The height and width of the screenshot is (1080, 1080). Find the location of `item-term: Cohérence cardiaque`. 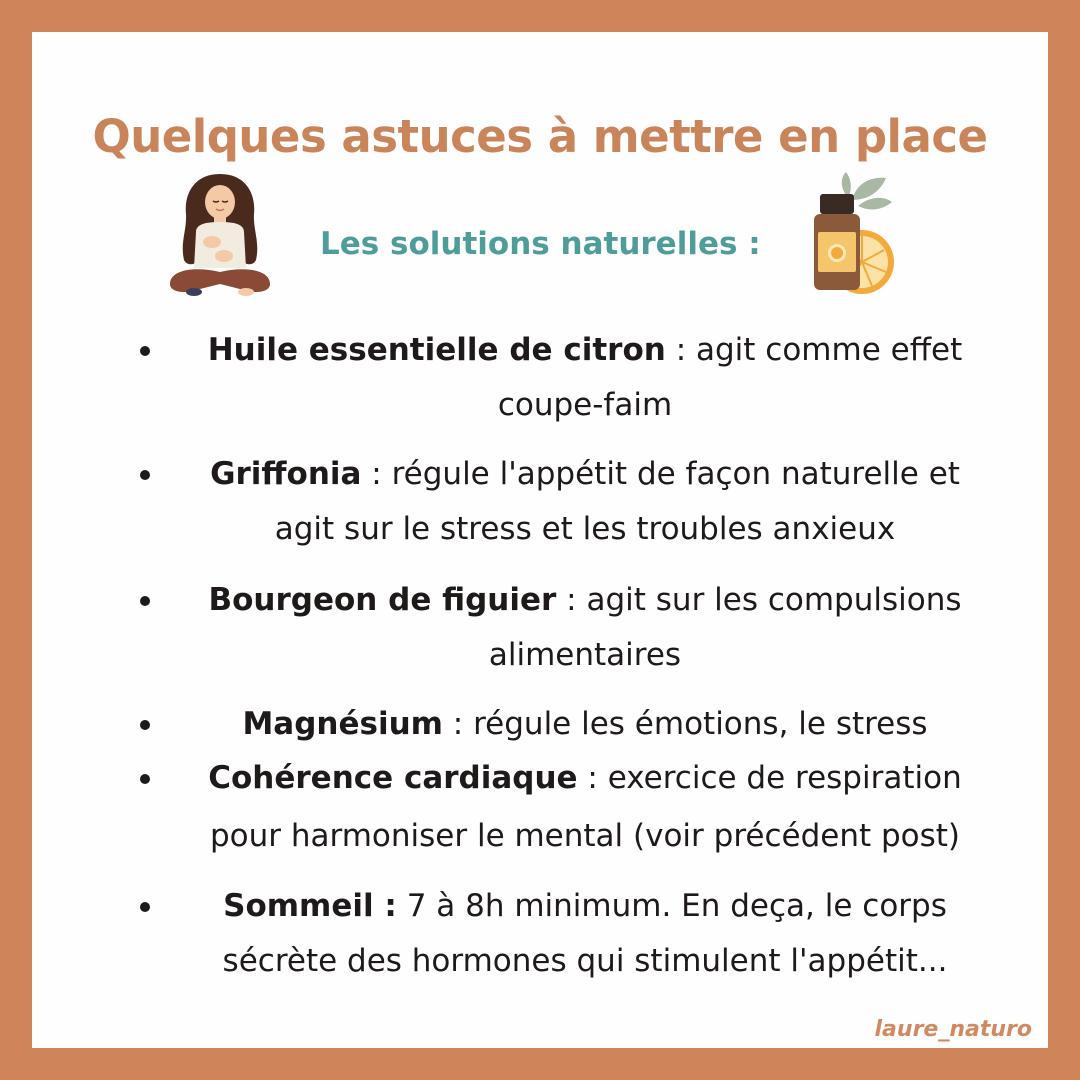

item-term: Cohérence cardiaque is located at coordinates (393, 778).